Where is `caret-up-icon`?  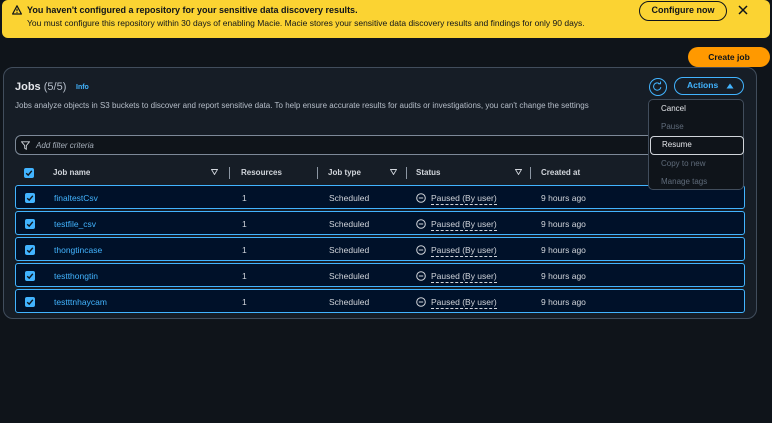 caret-up-icon is located at coordinates (730, 86).